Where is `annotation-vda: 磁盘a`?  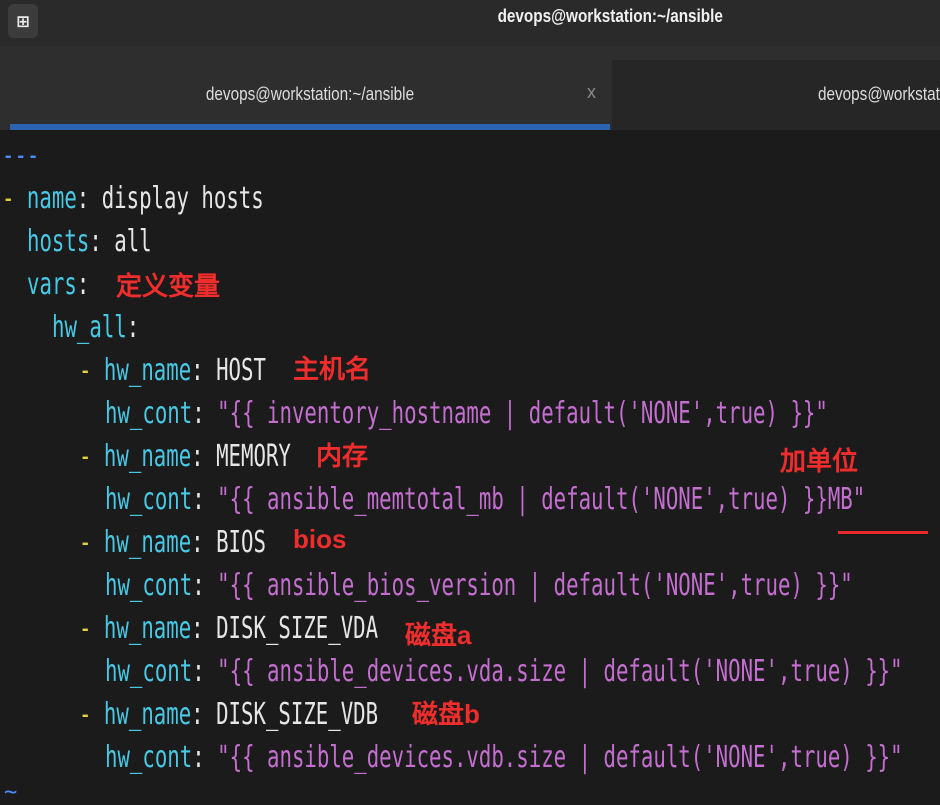
annotation-vda: 磁盘a is located at coordinates (438, 635).